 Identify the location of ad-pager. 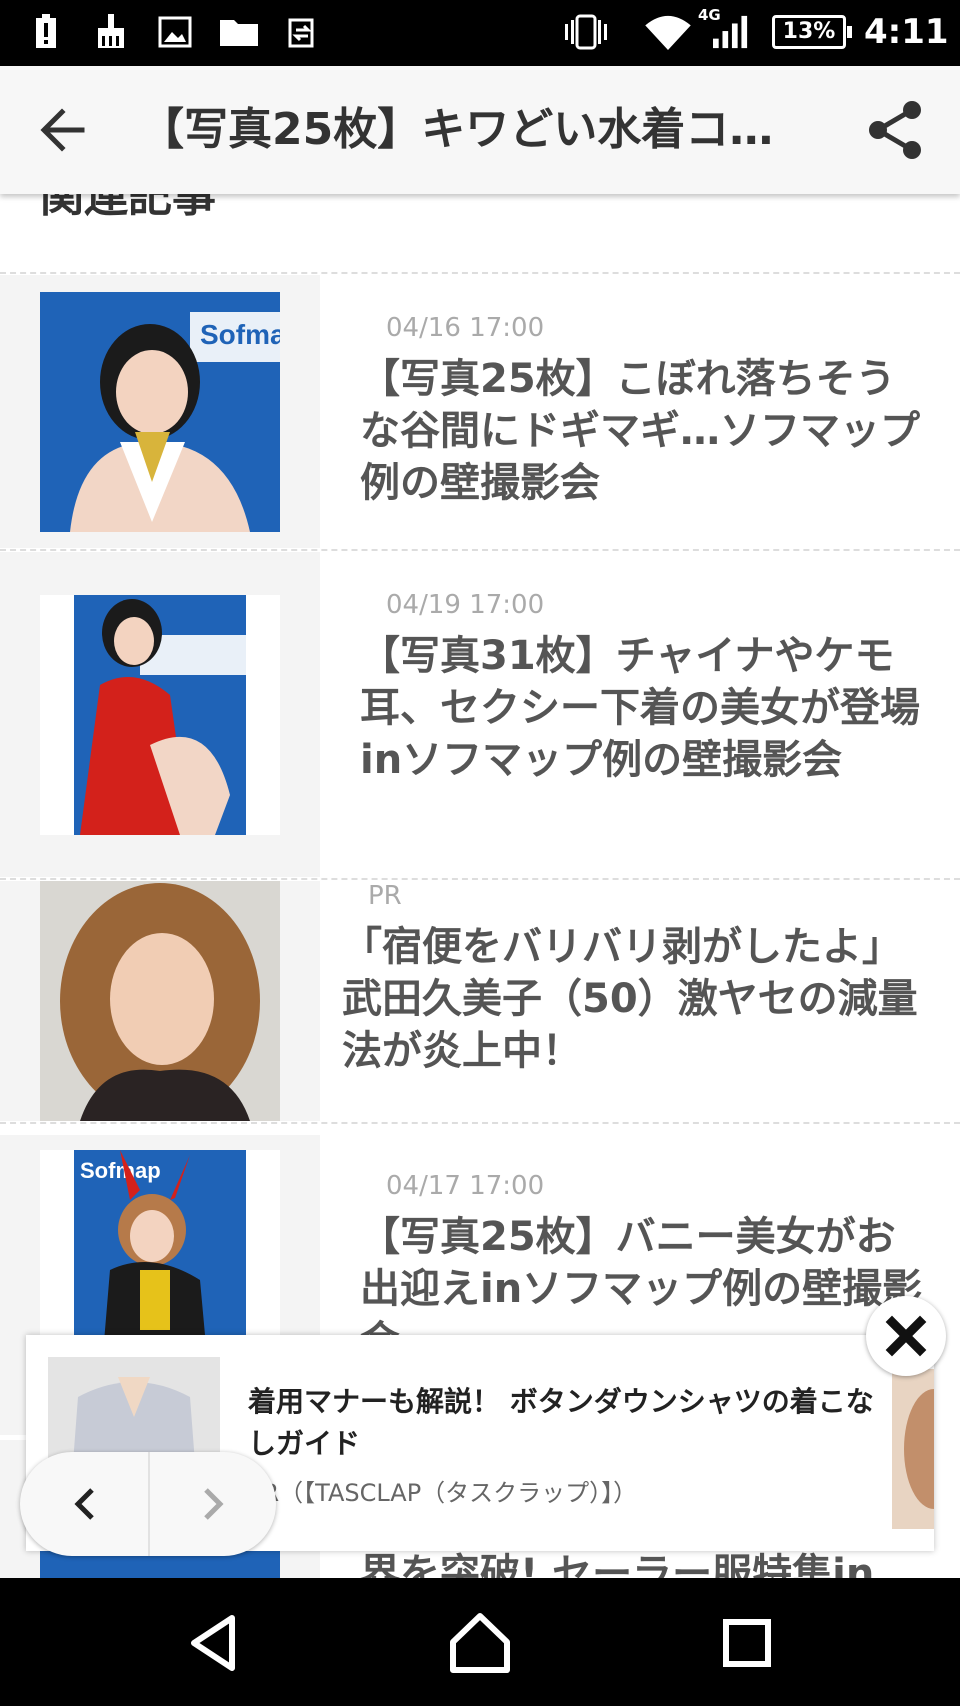
(148, 1504).